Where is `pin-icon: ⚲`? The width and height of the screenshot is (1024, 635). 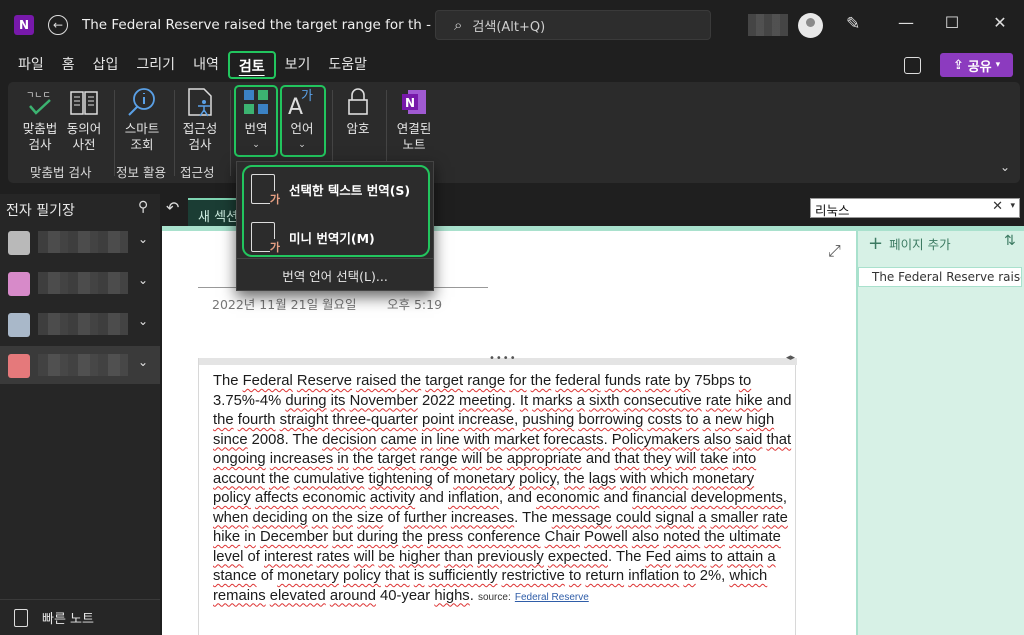
pin-icon: ⚲ is located at coordinates (143, 207).